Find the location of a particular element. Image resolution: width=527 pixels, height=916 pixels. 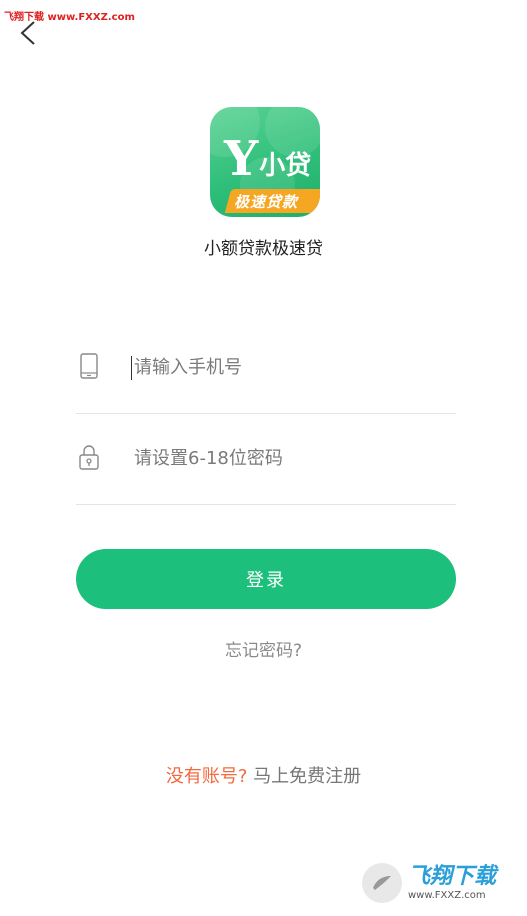

watermark-bottom: 飞翔下载 www.FXXZ.com is located at coordinates (442, 883).